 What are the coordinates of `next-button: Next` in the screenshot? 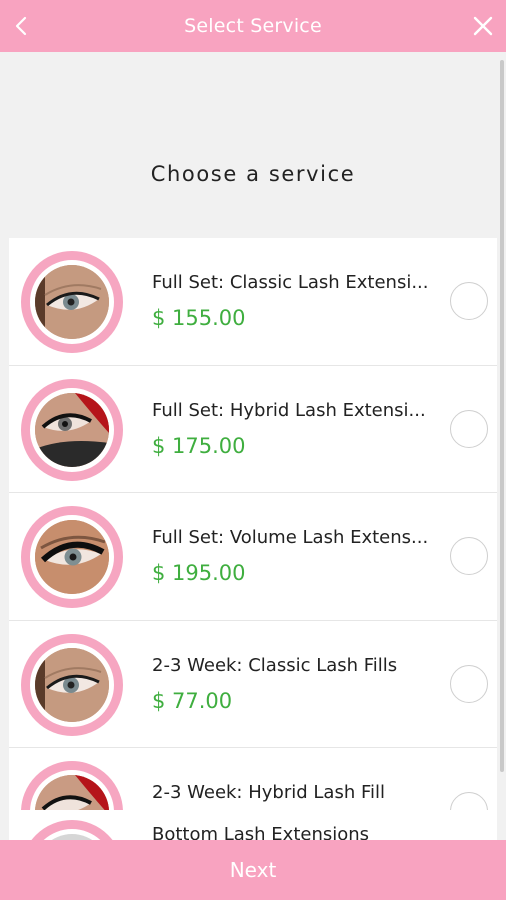 It's located at (253, 870).